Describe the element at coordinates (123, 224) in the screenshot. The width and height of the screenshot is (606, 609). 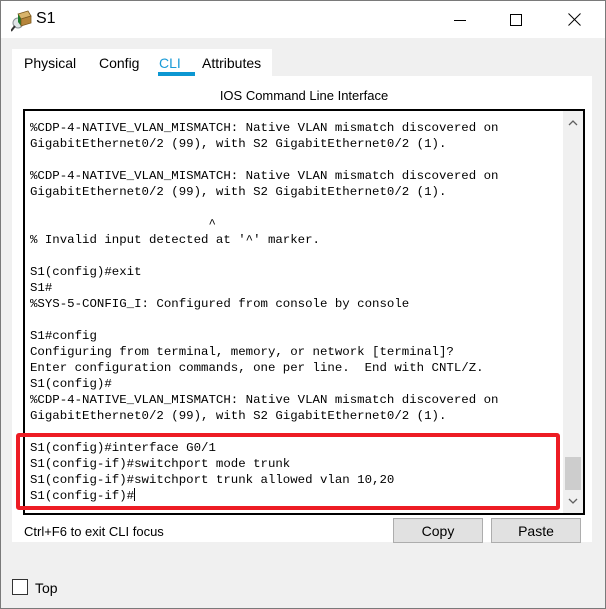
I see `terminal-line: ^` at that location.